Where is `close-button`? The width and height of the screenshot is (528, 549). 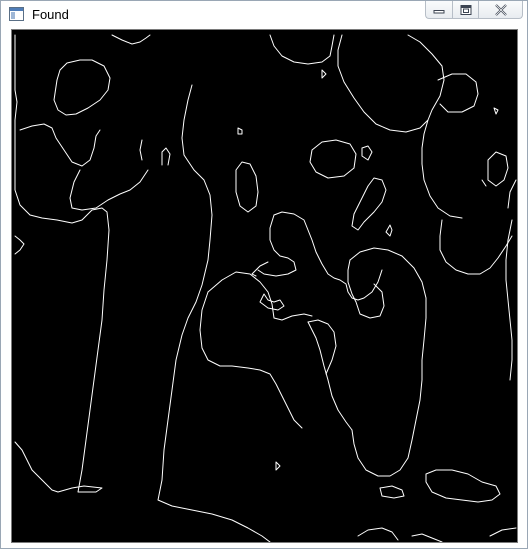 close-button is located at coordinates (500, 10).